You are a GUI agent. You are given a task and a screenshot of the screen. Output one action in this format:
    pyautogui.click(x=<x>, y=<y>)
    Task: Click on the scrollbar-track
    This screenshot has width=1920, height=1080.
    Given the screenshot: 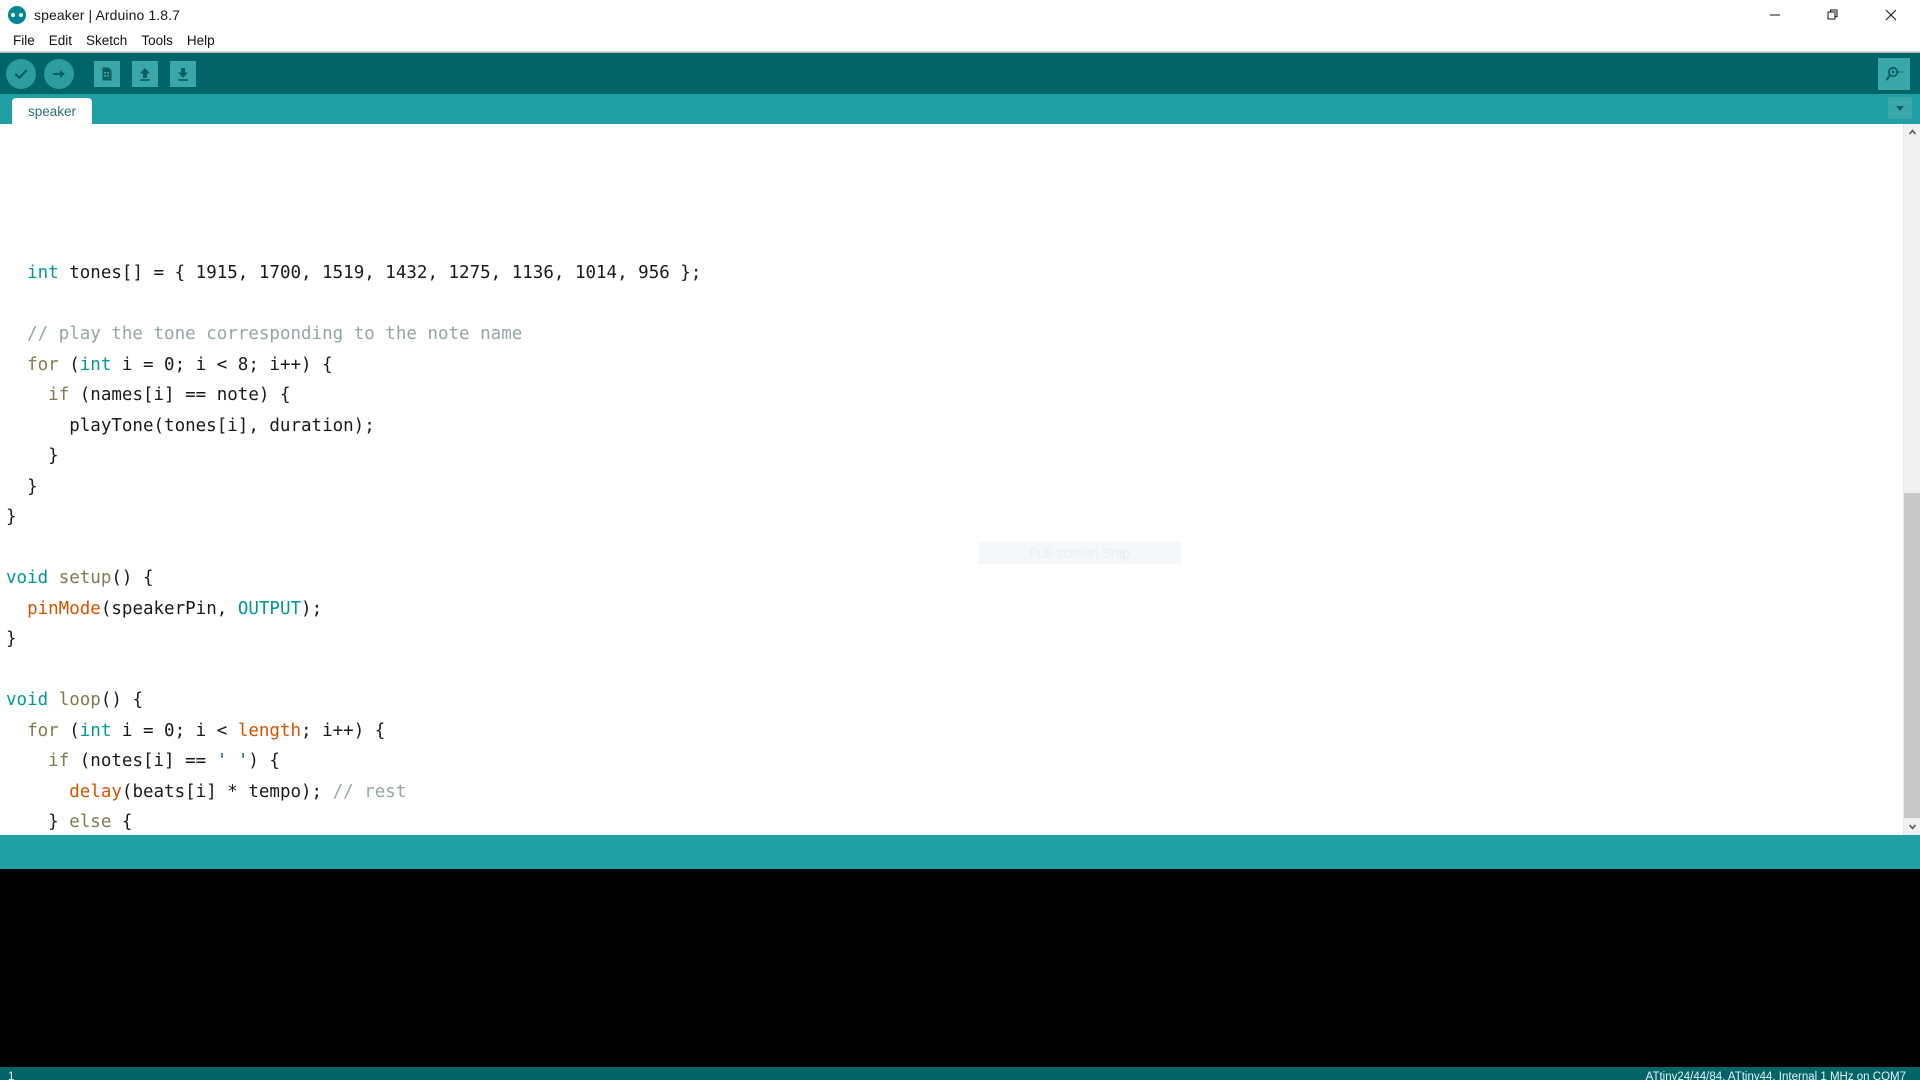 What is the action you would take?
    pyautogui.click(x=1912, y=479)
    